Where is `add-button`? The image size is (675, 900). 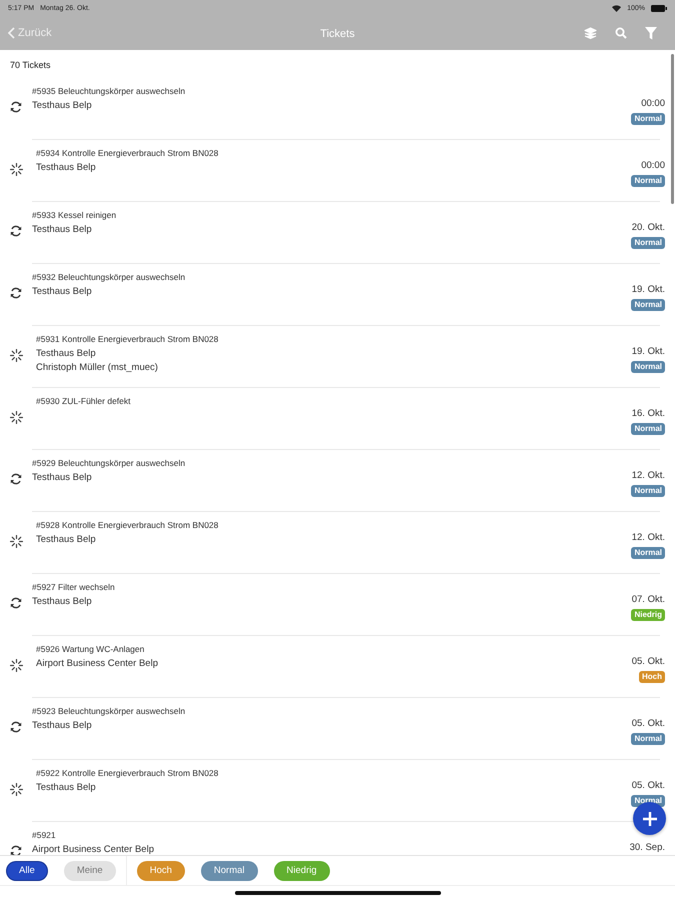 add-button is located at coordinates (649, 818).